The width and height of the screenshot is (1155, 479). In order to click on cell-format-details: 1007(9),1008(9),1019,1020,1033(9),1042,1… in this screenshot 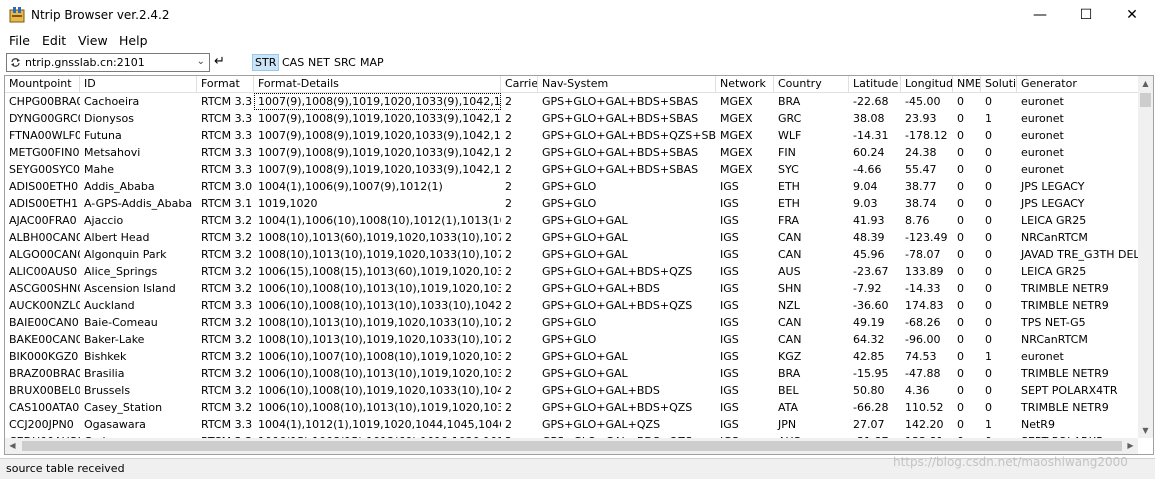, I will do `click(377, 118)`.